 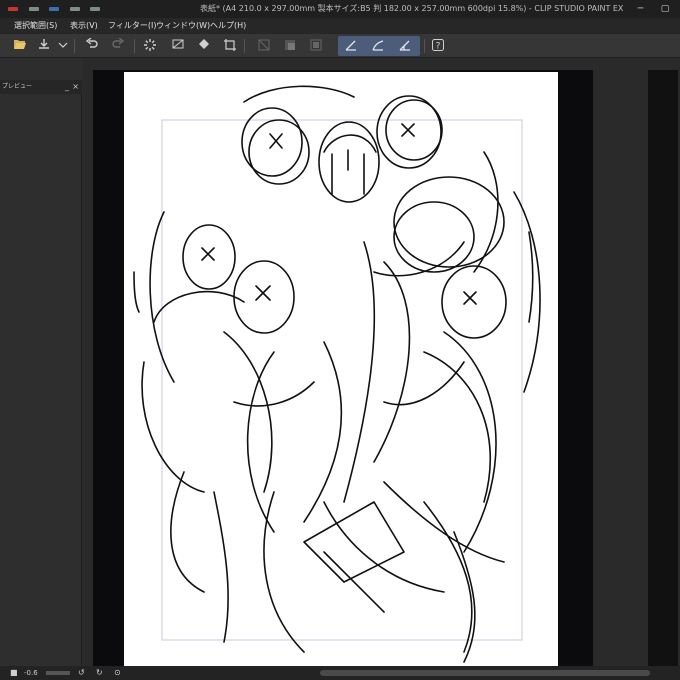 I want to click on panel-header: プレビュー _ ×, so click(x=41, y=87).